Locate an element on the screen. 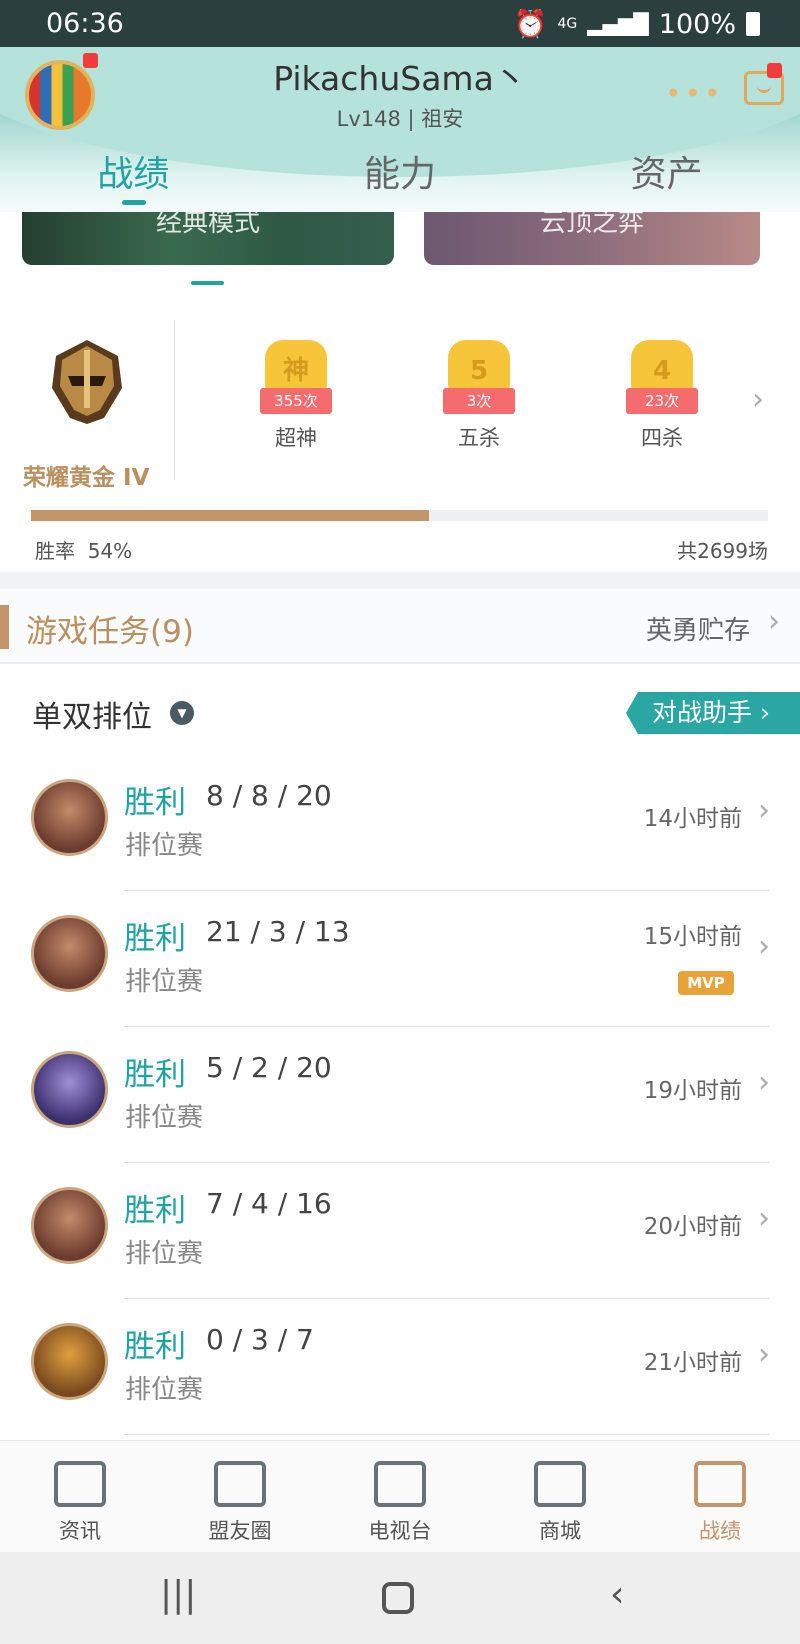  shop-icon is located at coordinates (560, 1484).